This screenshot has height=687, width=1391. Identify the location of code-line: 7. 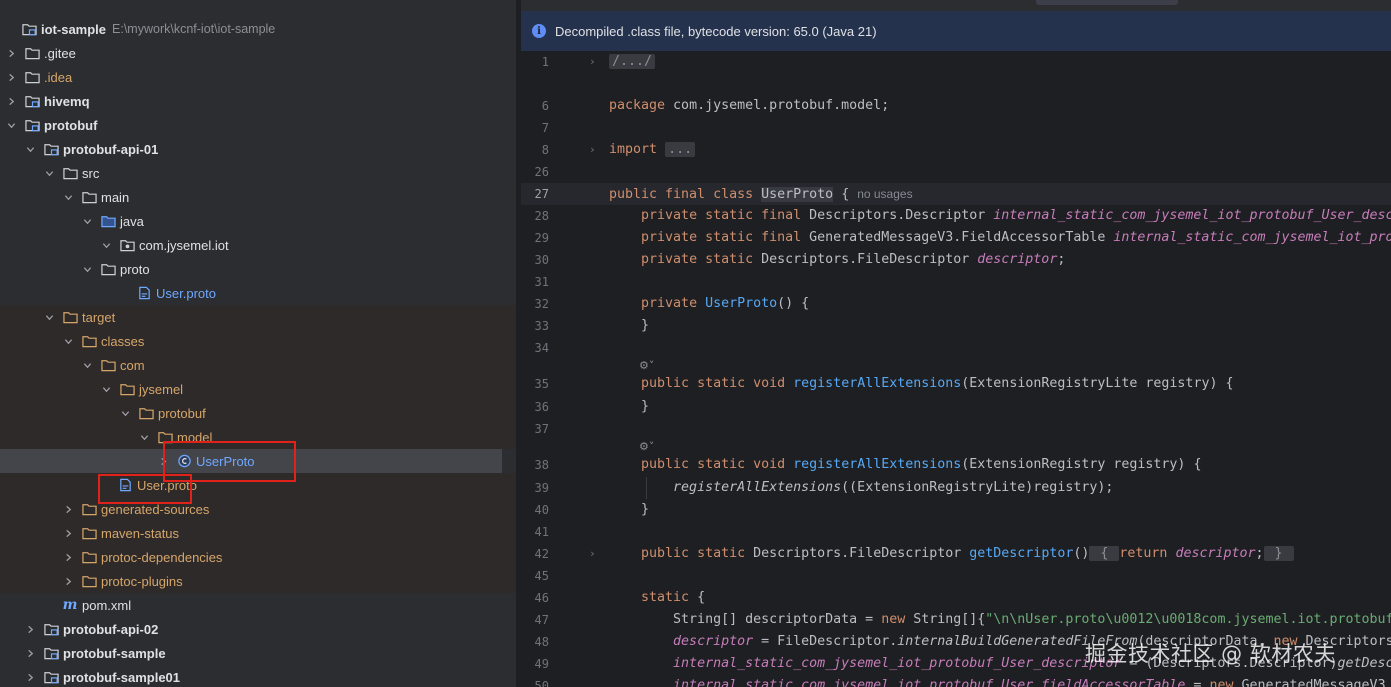
(956, 128).